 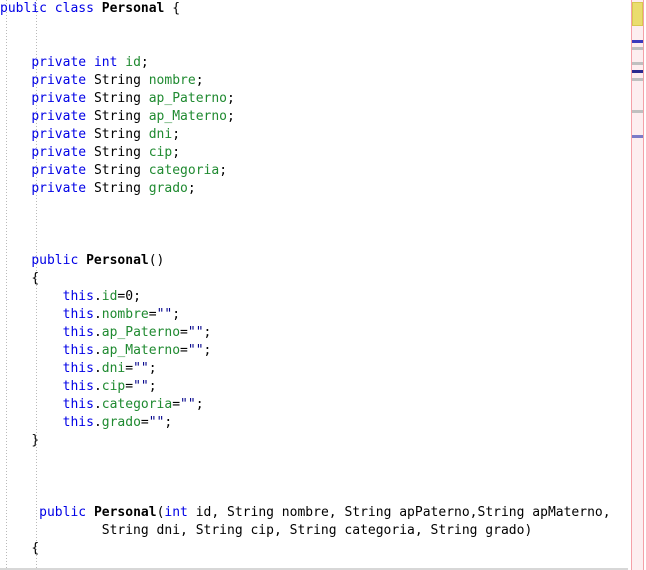 I want to click on code-token: nombre, so click(x=125, y=314).